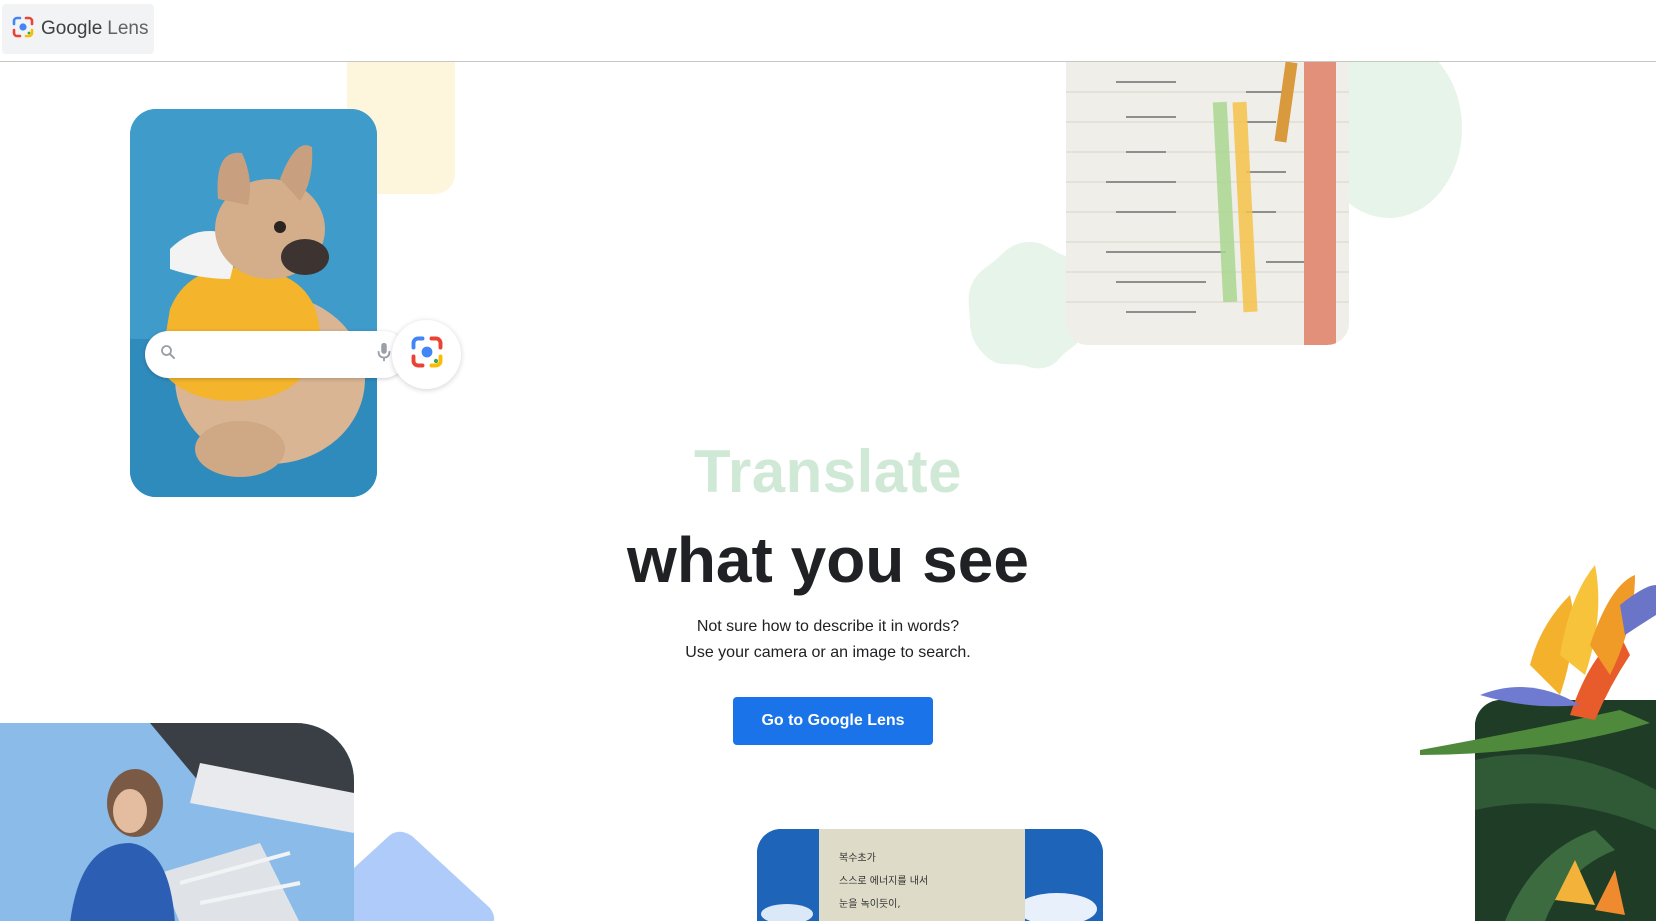 The height and width of the screenshot is (921, 1656). What do you see at coordinates (828, 652) in the screenshot?
I see `description-line-2: Use your camera or an image to search.` at bounding box center [828, 652].